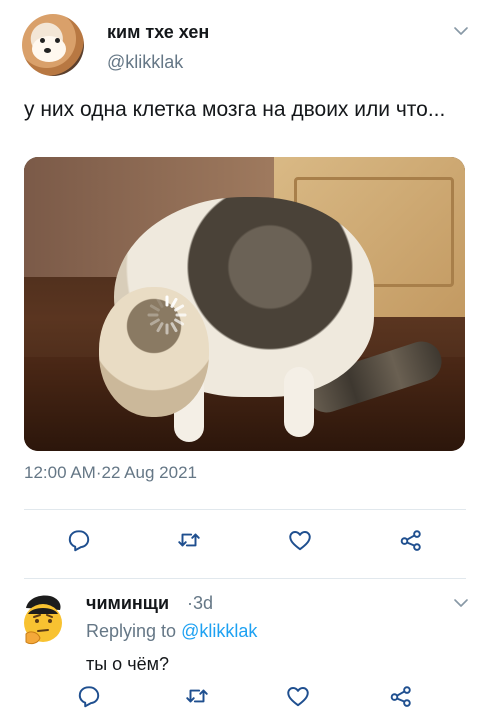 This screenshot has width=490, height=720. What do you see at coordinates (134, 631) in the screenshot?
I see `replying-to-label: Replying to` at bounding box center [134, 631].